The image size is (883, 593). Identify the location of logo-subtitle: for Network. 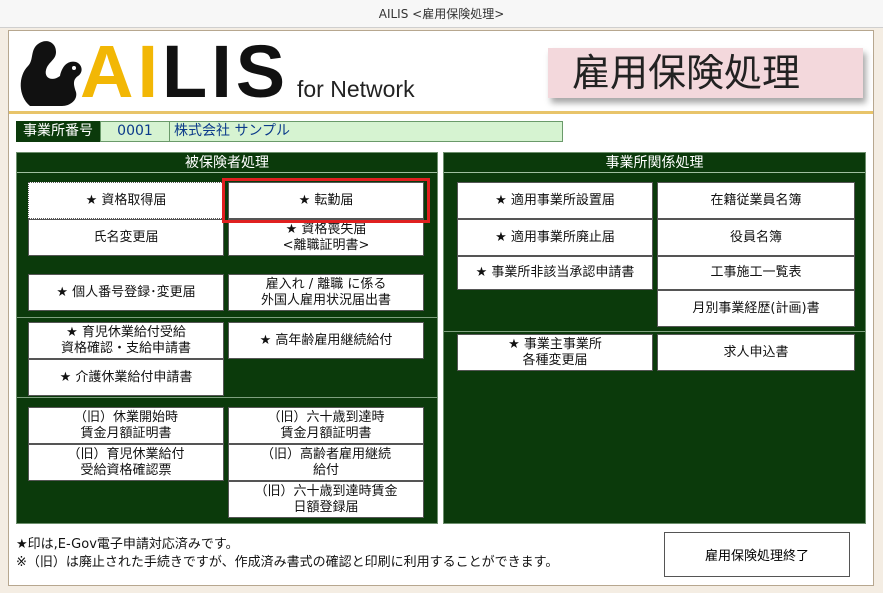
(356, 89).